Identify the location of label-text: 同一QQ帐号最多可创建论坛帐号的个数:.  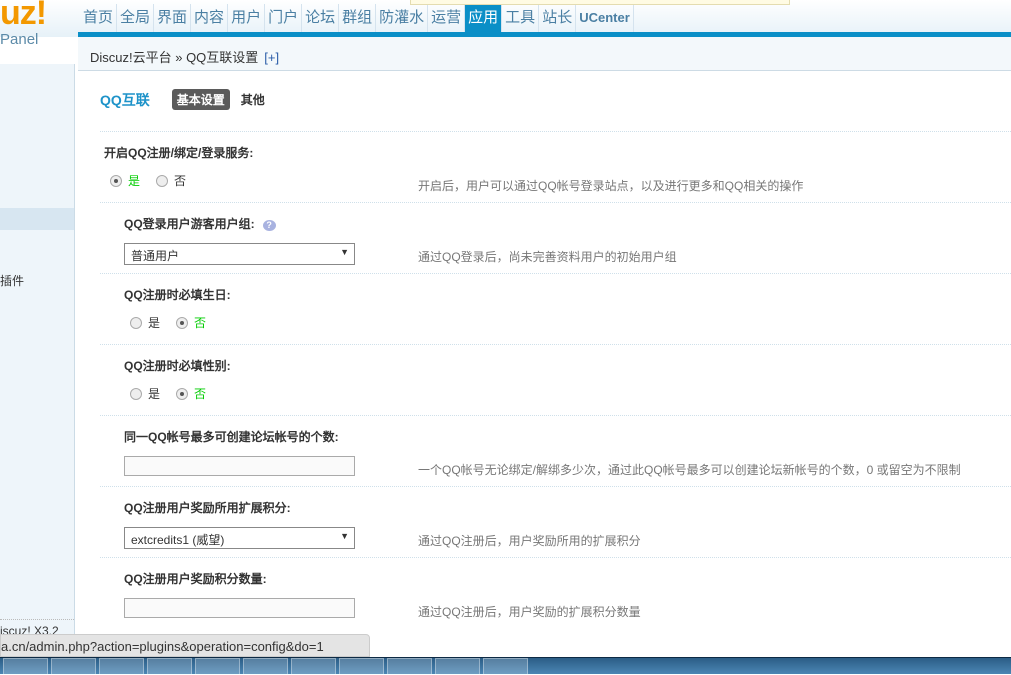
(231, 437).